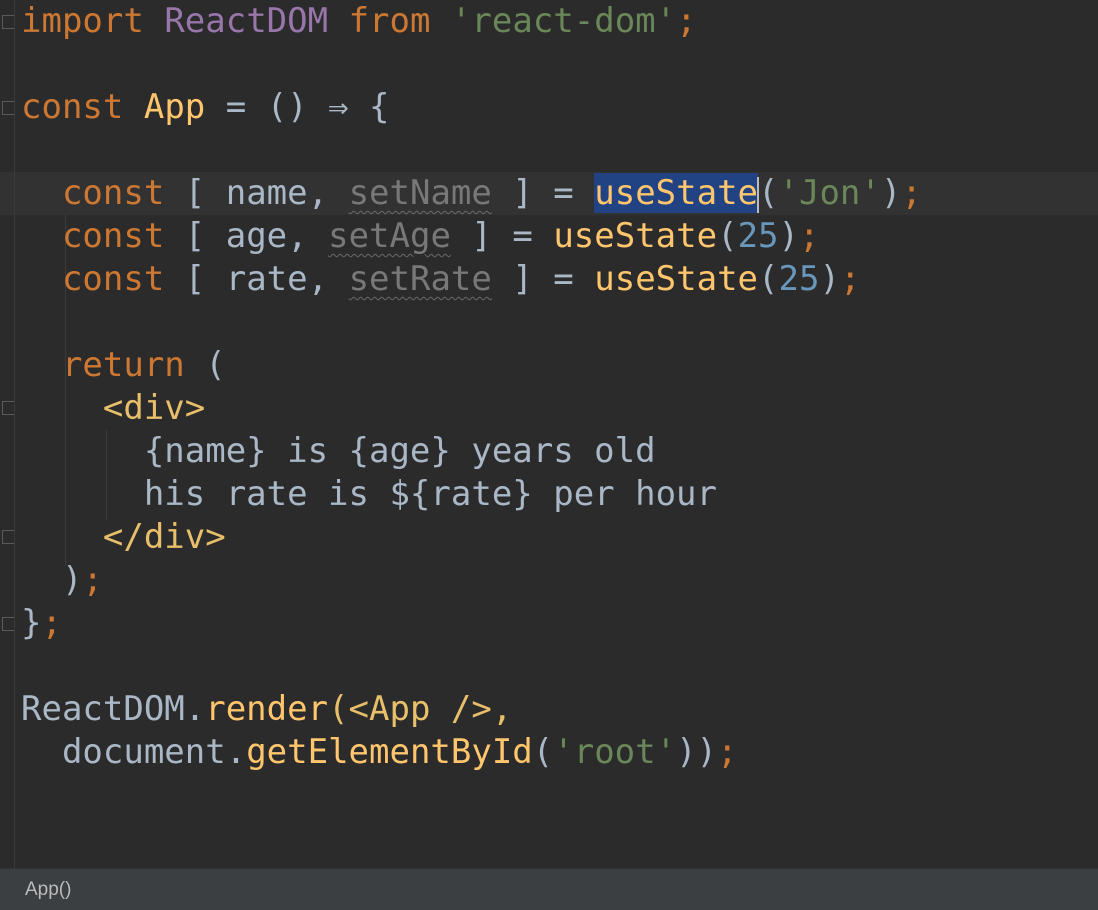  Describe the element at coordinates (256, 279) in the screenshot. I see `destructure-open: [ rate,` at that location.